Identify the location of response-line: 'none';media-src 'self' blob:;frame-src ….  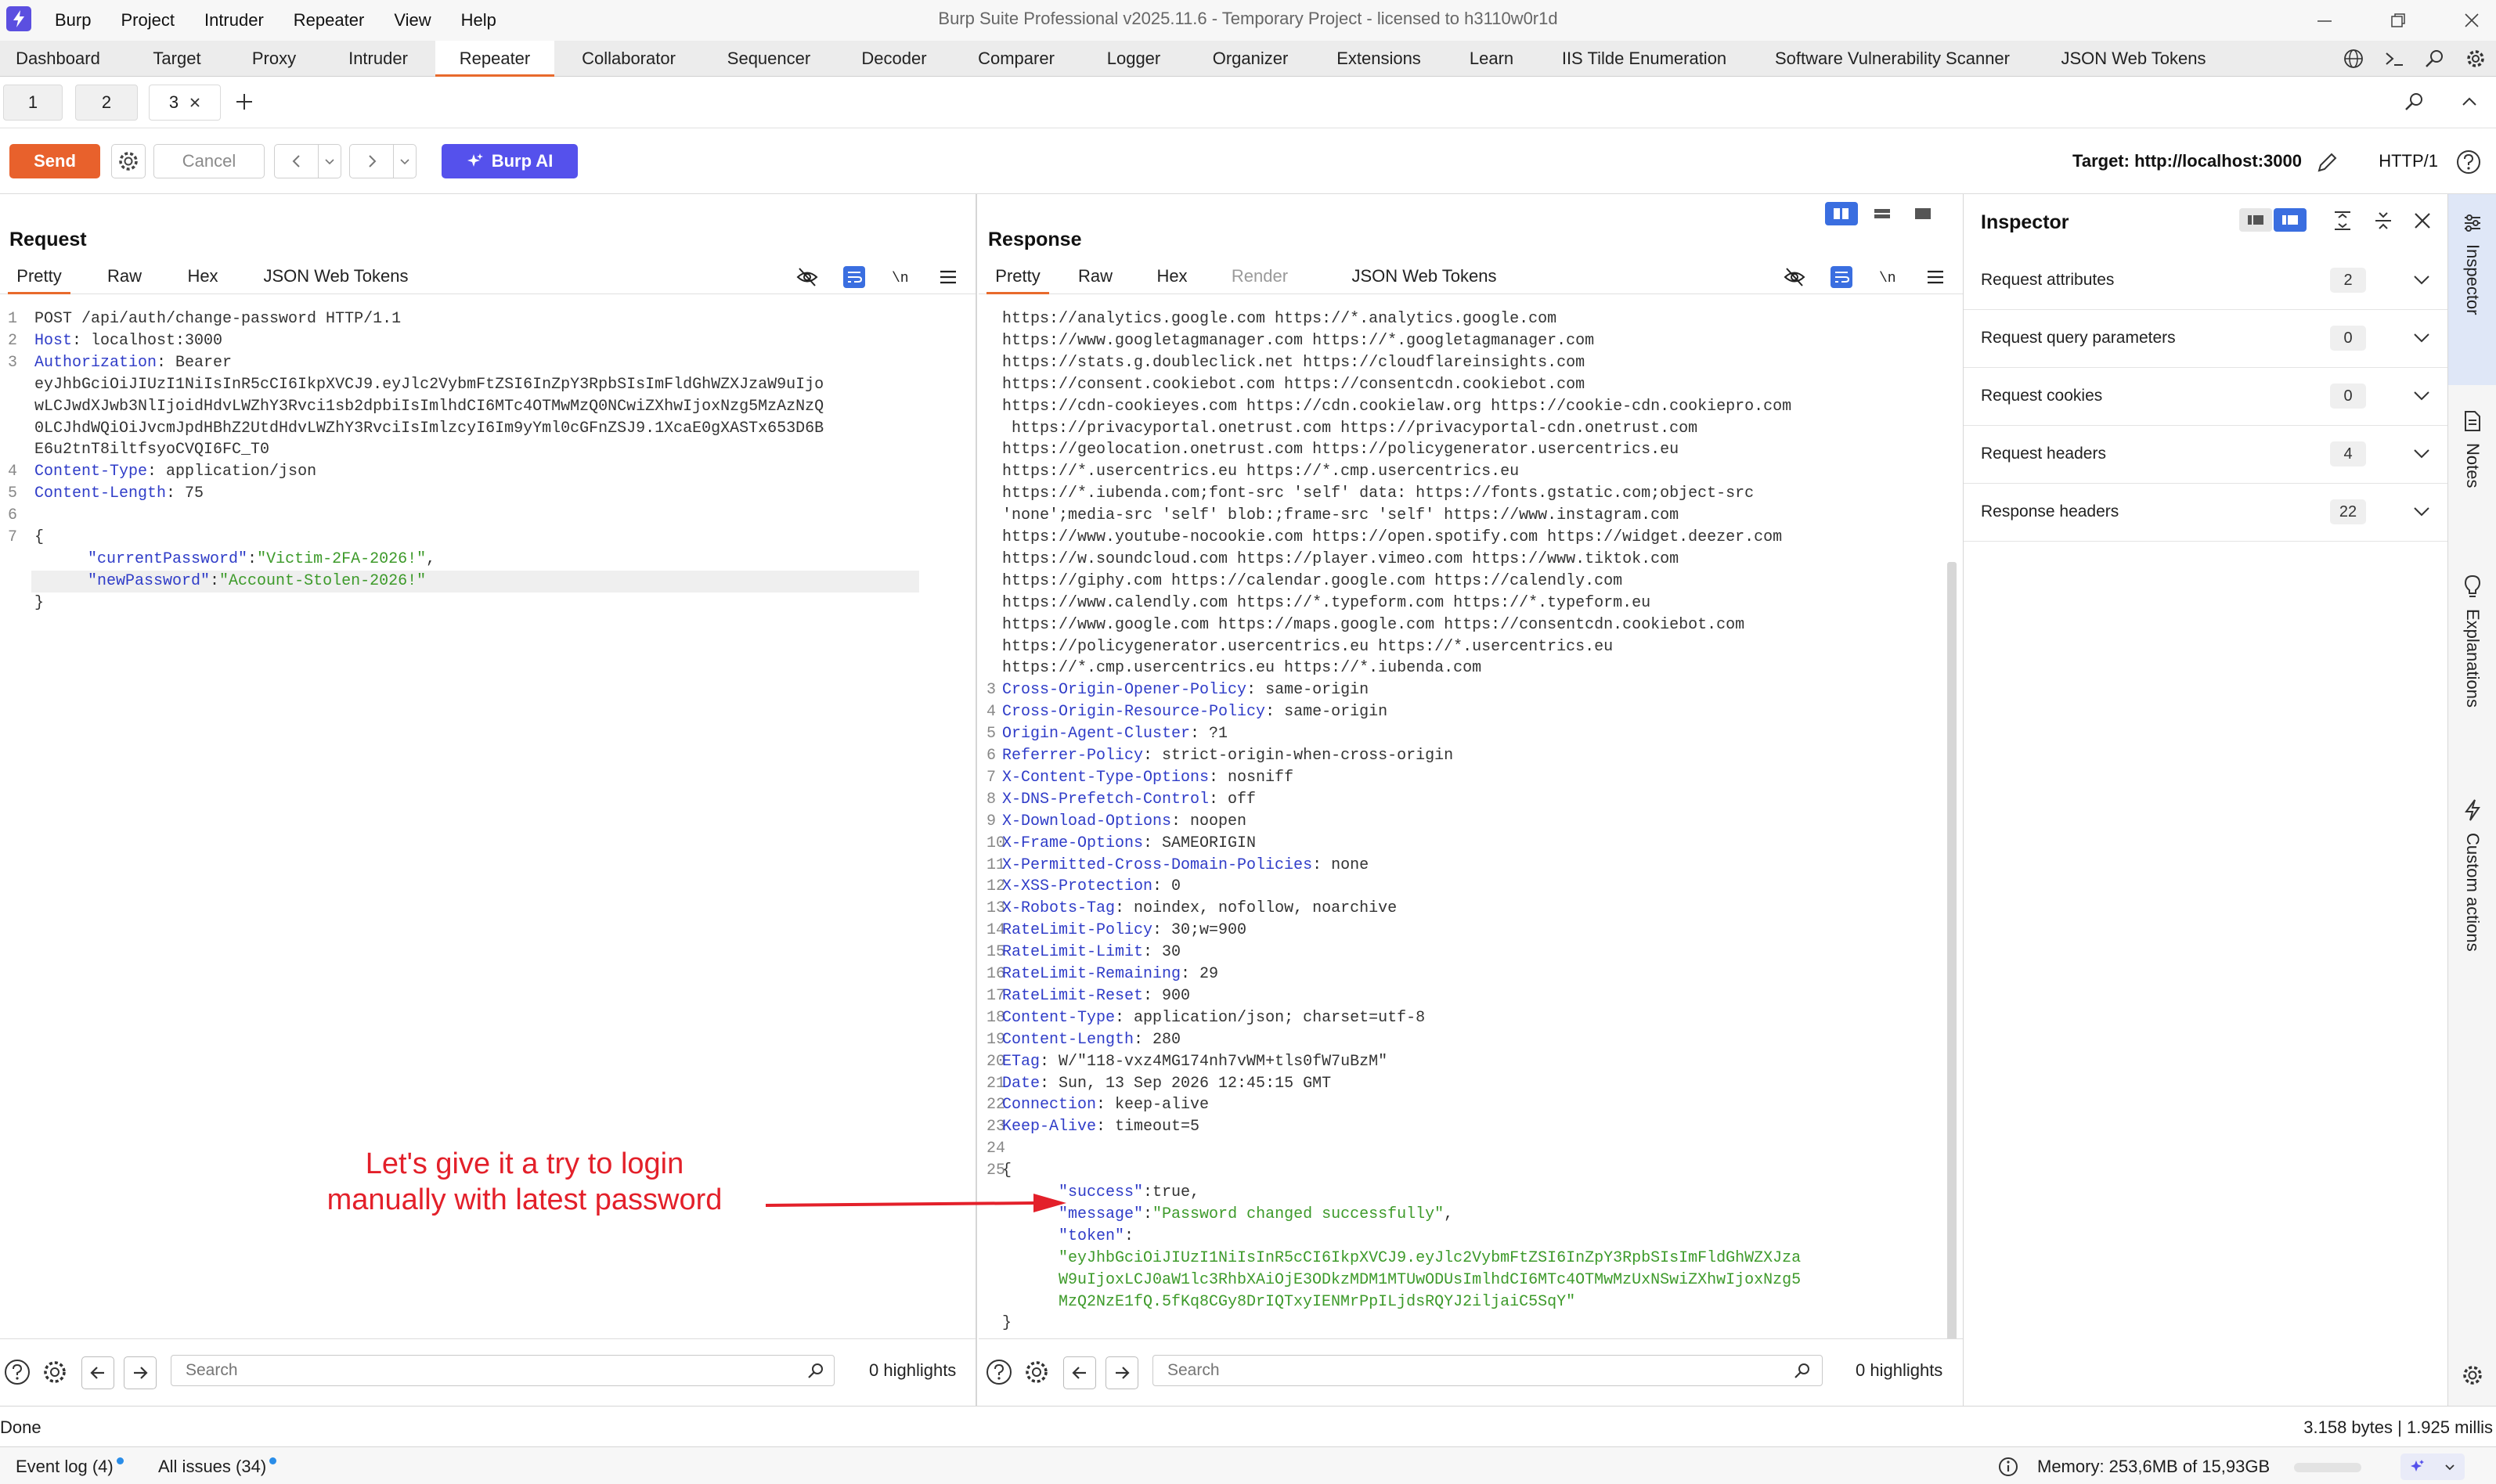
(1340, 516).